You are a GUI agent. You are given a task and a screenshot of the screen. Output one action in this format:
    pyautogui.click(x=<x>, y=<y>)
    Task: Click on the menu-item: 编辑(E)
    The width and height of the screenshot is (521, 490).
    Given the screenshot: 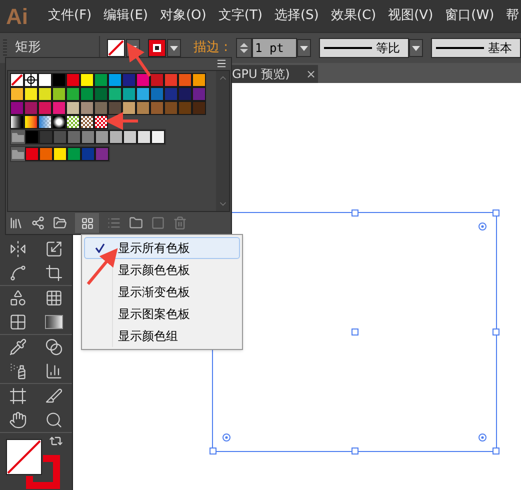 What is the action you would take?
    pyautogui.click(x=126, y=16)
    